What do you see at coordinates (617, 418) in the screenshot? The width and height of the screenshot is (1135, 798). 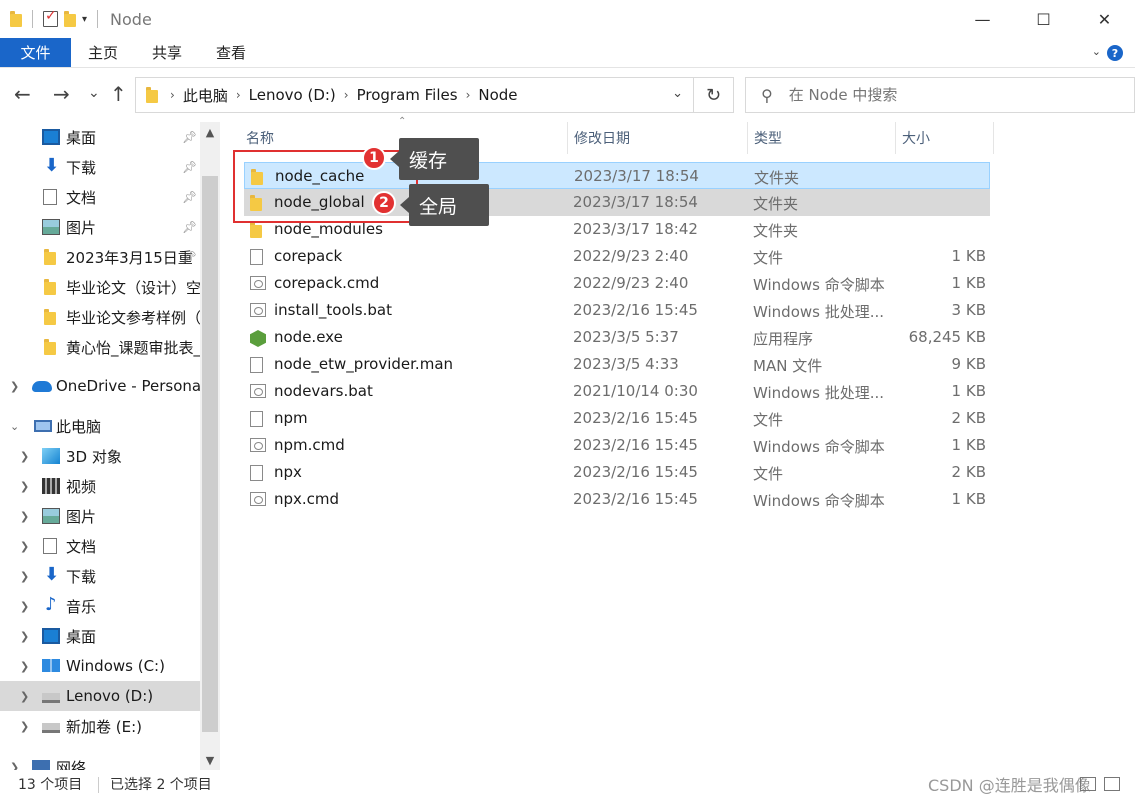 I see `table-row: npm 2023/2/16 15:45 文件 2 KB` at bounding box center [617, 418].